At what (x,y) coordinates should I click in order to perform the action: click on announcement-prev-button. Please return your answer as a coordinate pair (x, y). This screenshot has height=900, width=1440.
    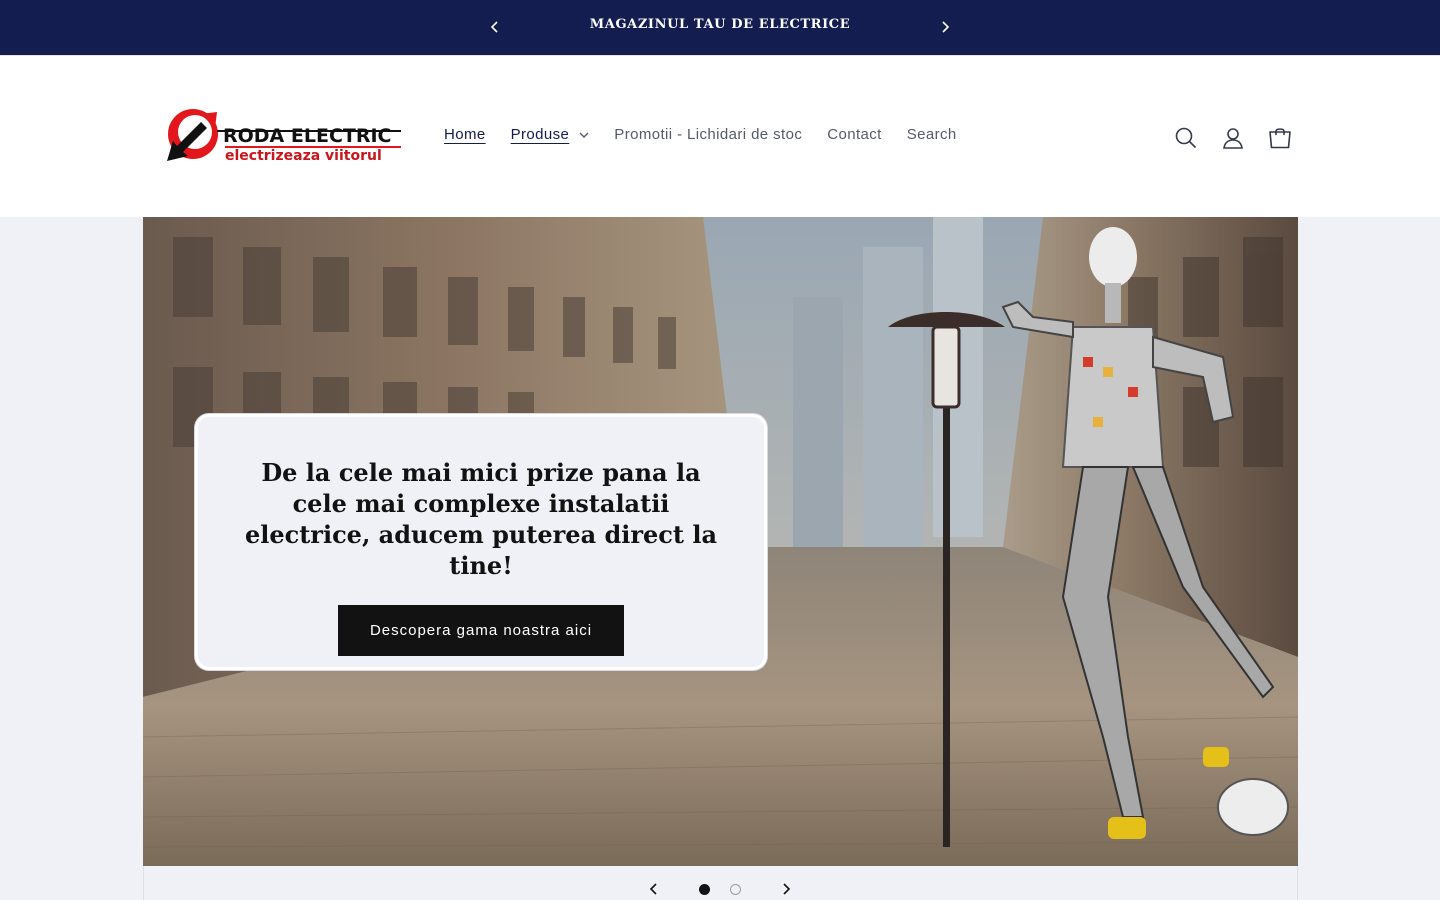
    Looking at the image, I should click on (495, 27).